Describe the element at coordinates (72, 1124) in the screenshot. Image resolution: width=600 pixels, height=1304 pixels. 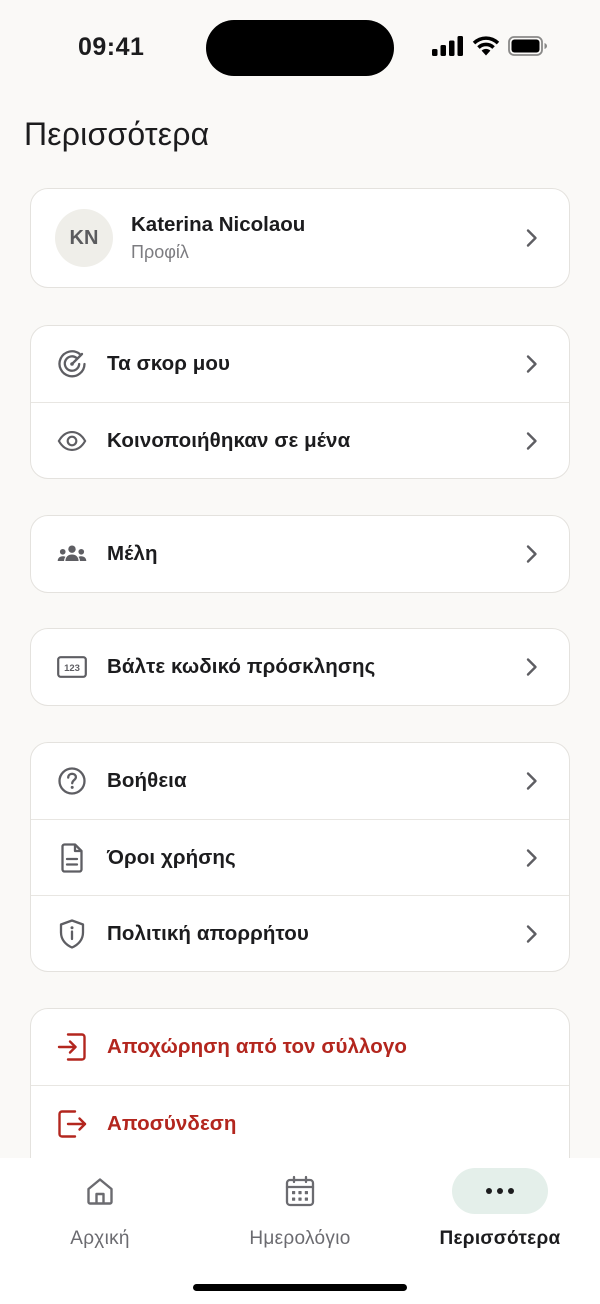
I see `logout-icon` at that location.